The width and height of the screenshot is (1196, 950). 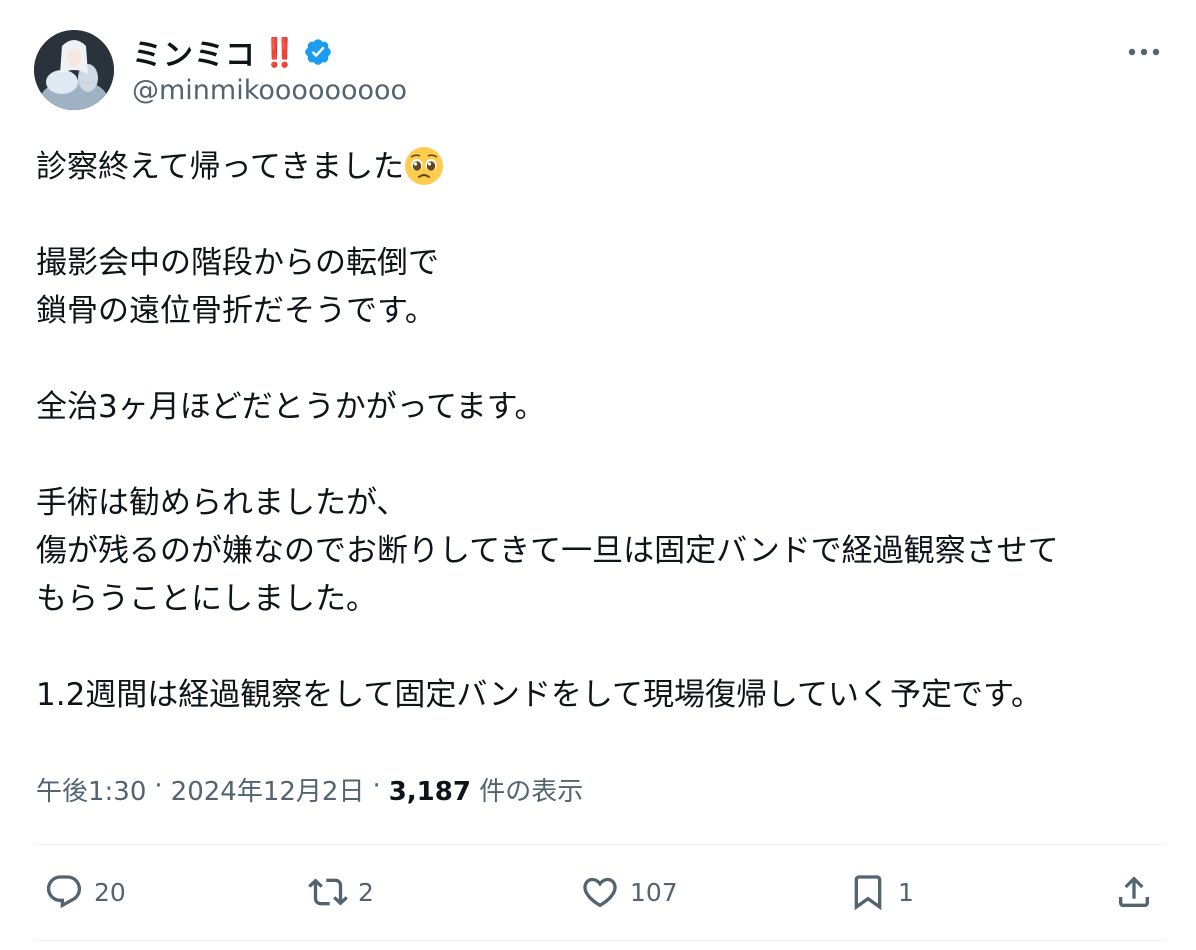 I want to click on avatar-image, so click(x=74, y=70).